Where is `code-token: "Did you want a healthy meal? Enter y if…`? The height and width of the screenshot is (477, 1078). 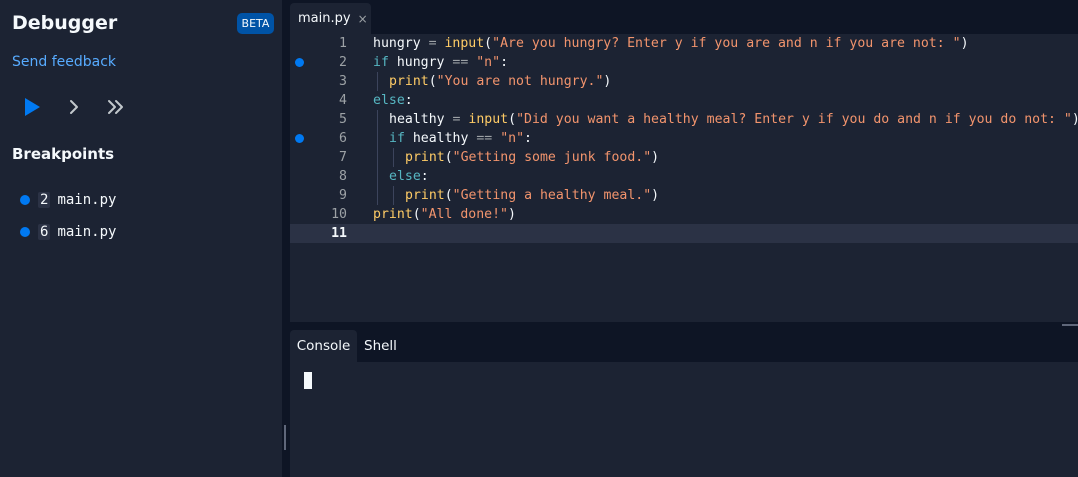
code-token: "Did you want a healthy meal? Enter y if… is located at coordinates (794, 119).